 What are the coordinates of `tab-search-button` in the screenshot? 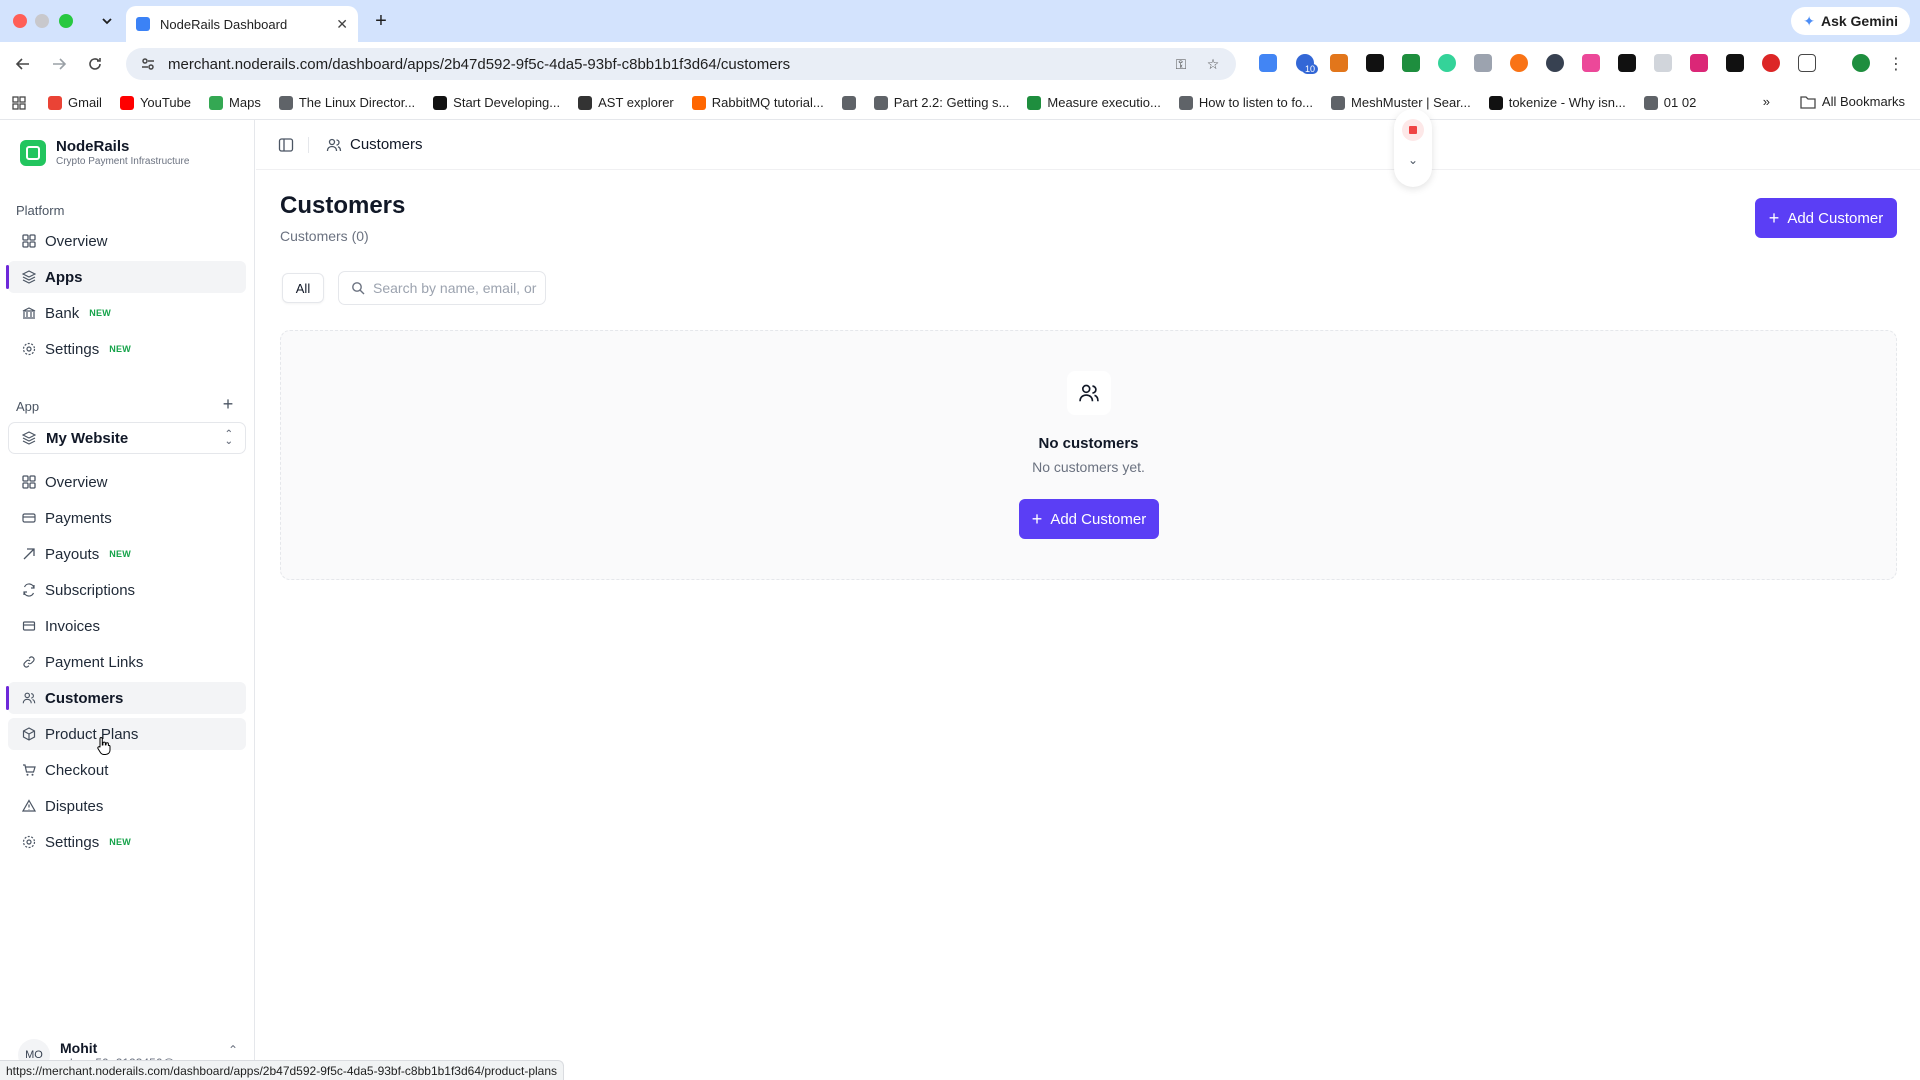 It's located at (107, 21).